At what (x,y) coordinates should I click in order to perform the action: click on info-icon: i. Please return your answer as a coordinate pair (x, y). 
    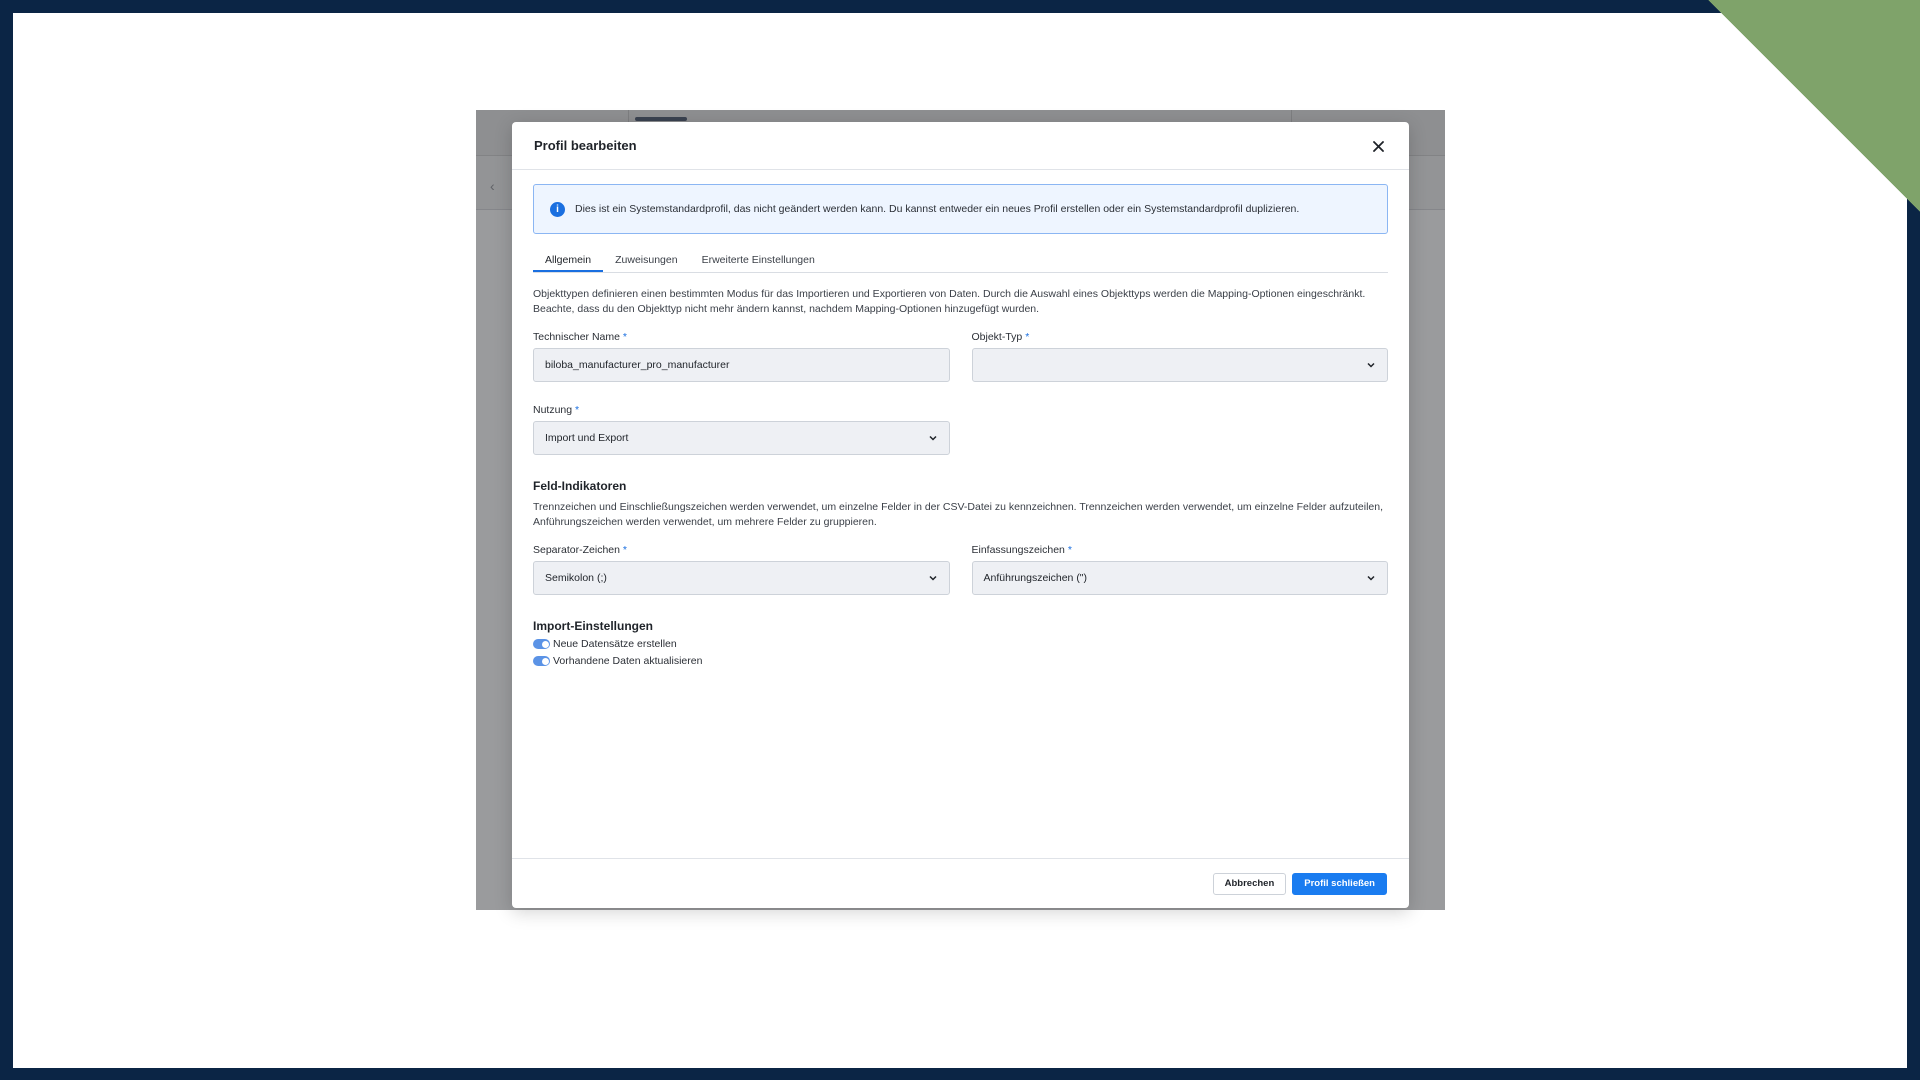
    Looking at the image, I should click on (557, 209).